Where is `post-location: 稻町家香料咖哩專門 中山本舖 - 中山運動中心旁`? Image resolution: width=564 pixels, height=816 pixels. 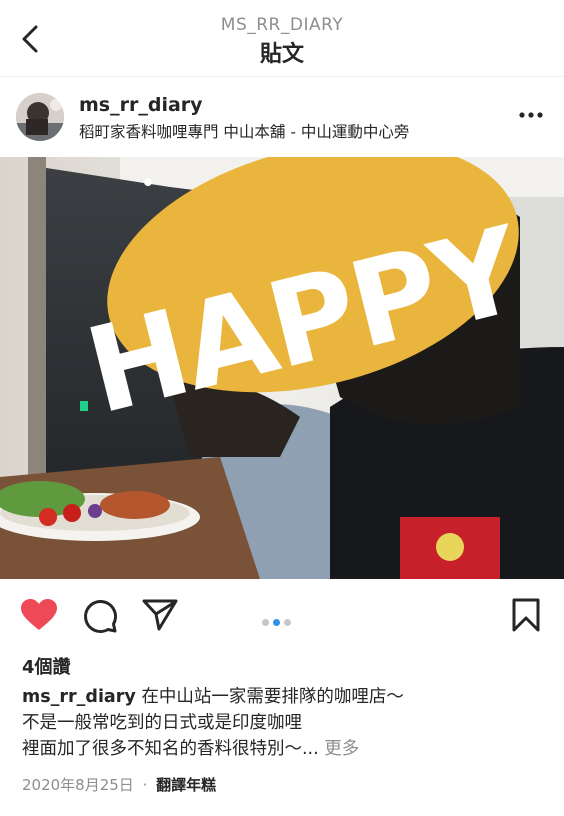 post-location: 稻町家香料咖哩專門 中山本舖 - 中山運動中心旁 is located at coordinates (244, 131).